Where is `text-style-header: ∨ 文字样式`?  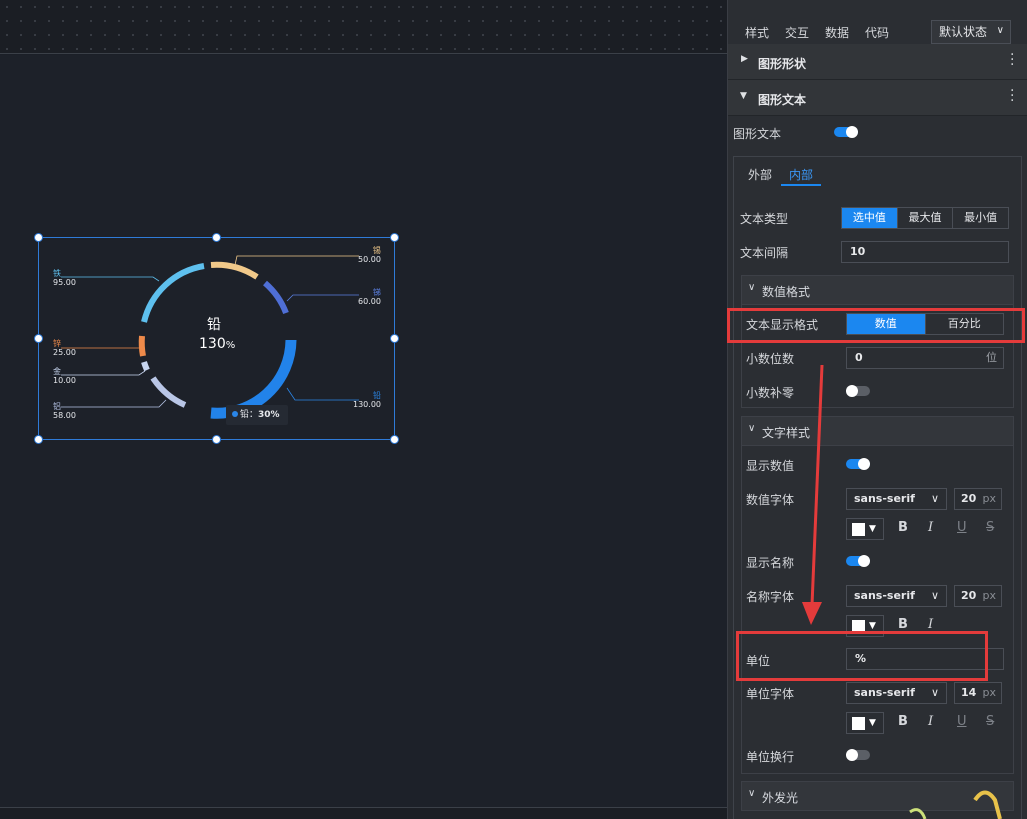 text-style-header: ∨ 文字样式 is located at coordinates (877, 431).